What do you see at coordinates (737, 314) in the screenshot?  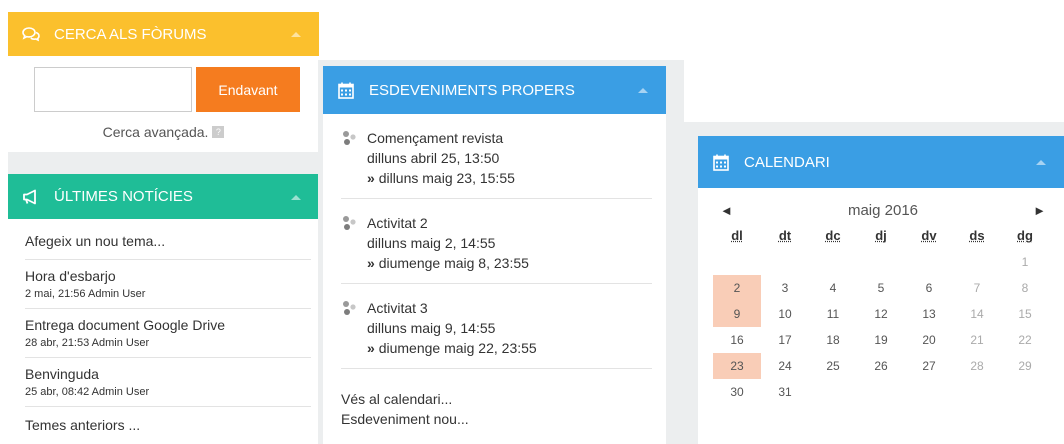 I see `calendar-day: 9` at bounding box center [737, 314].